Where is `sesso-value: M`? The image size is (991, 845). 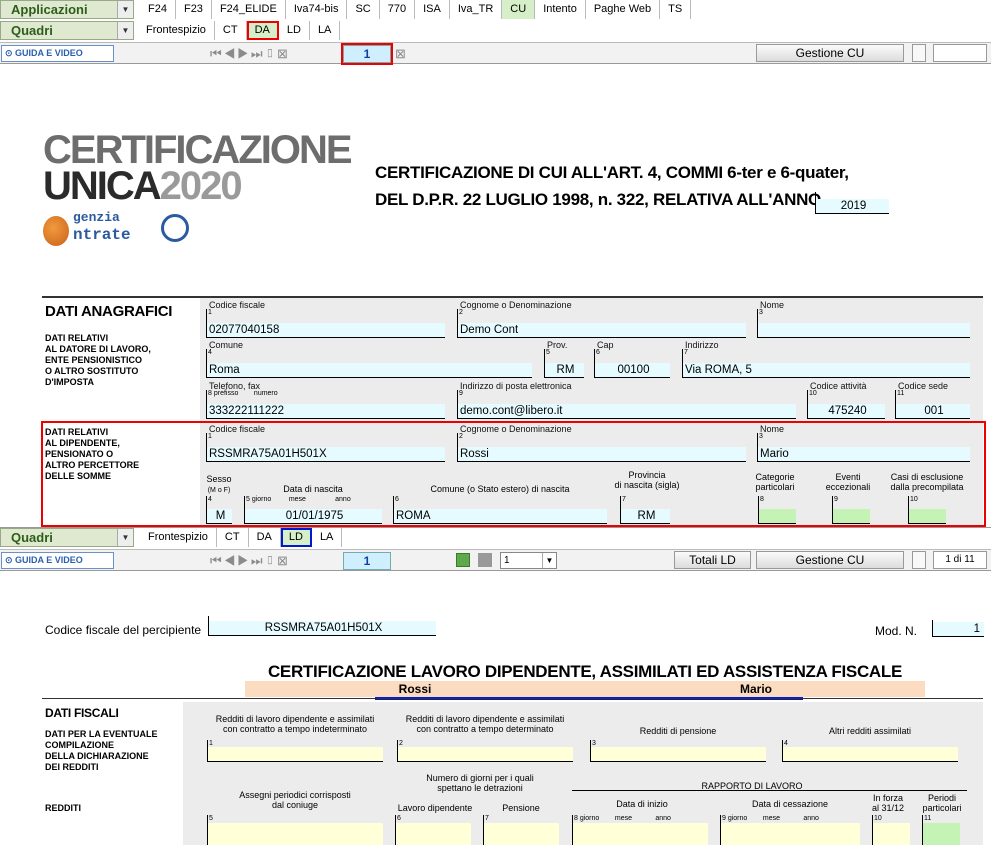
sesso-value: M is located at coordinates (219, 516).